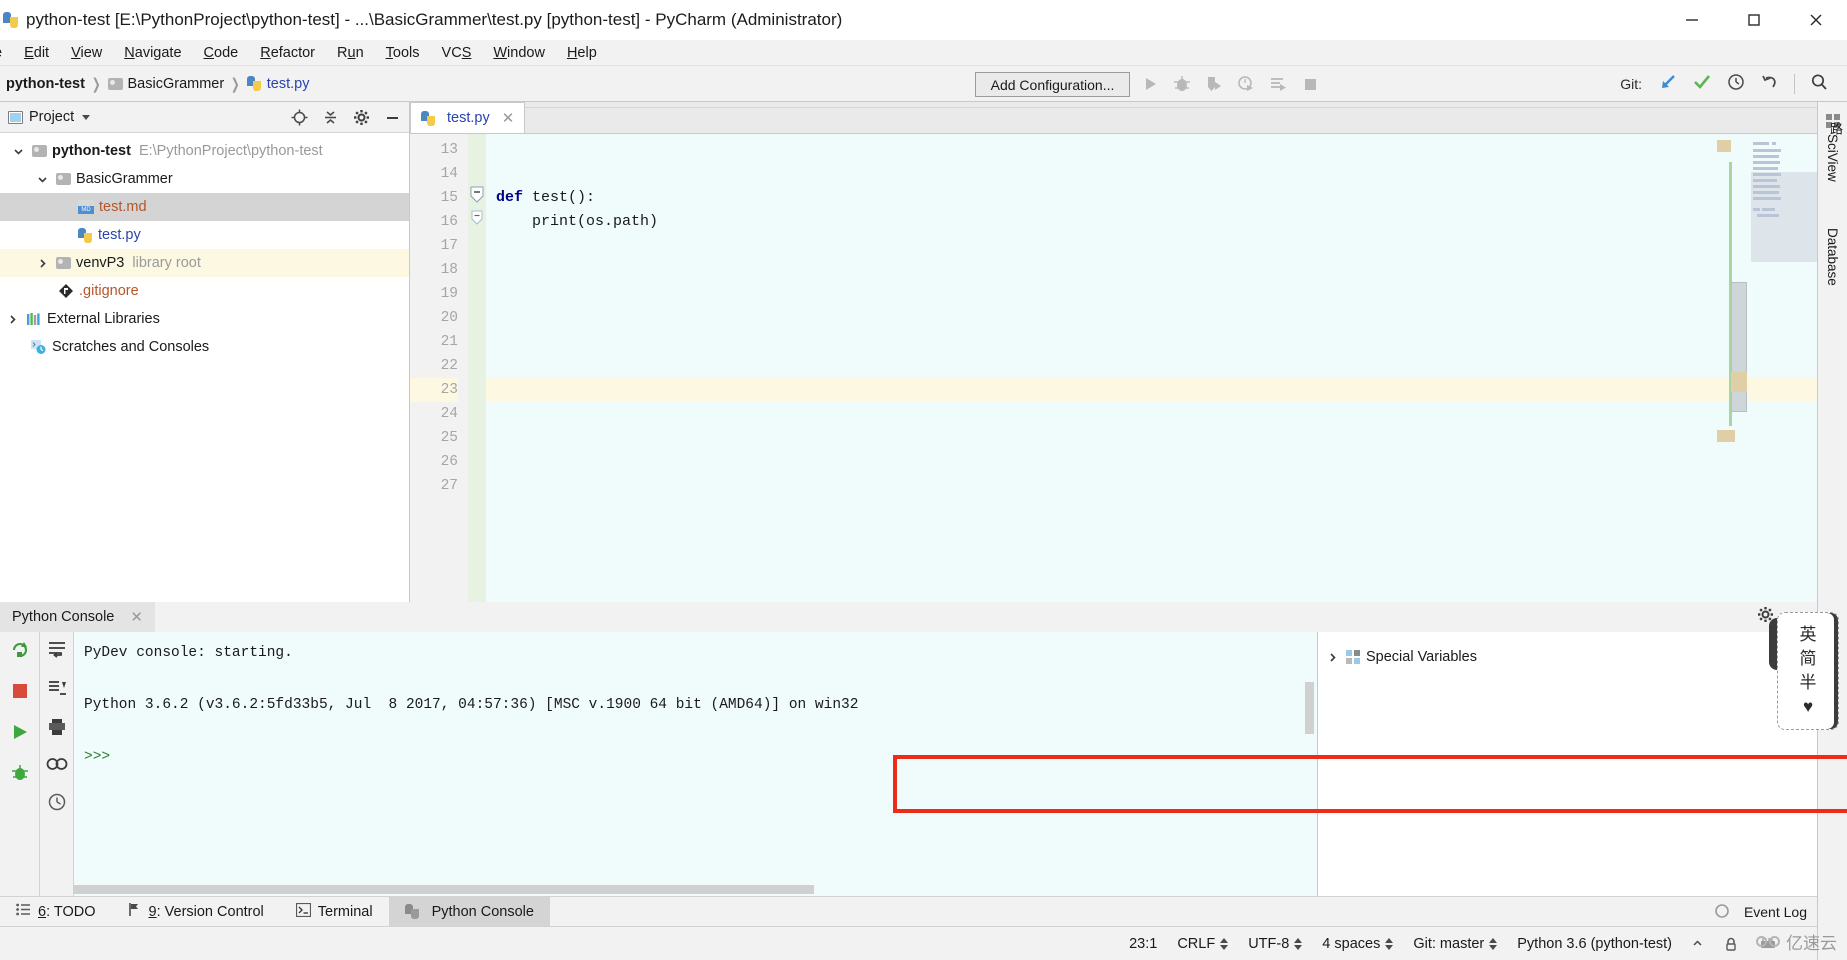 This screenshot has width=1847, height=960. I want to click on menu-item-navigate: Navigate, so click(152, 53).